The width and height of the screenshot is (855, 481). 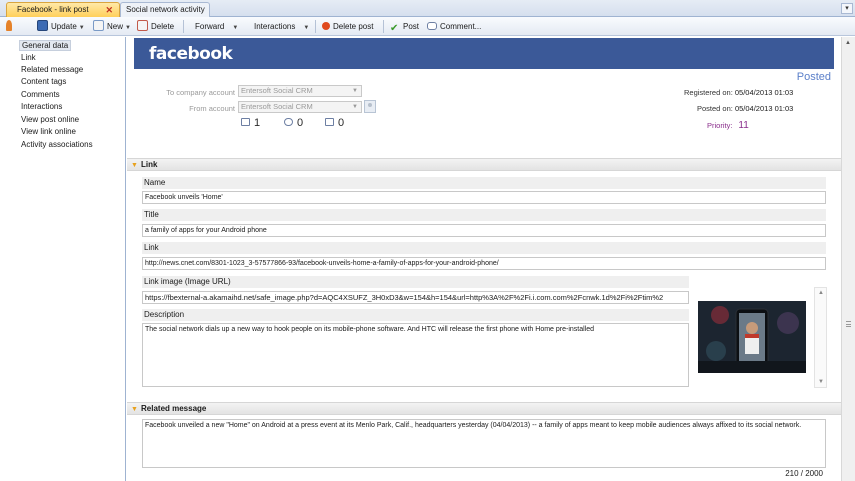 I want to click on from-account-value: Entersoft Social CRM, so click(x=277, y=106).